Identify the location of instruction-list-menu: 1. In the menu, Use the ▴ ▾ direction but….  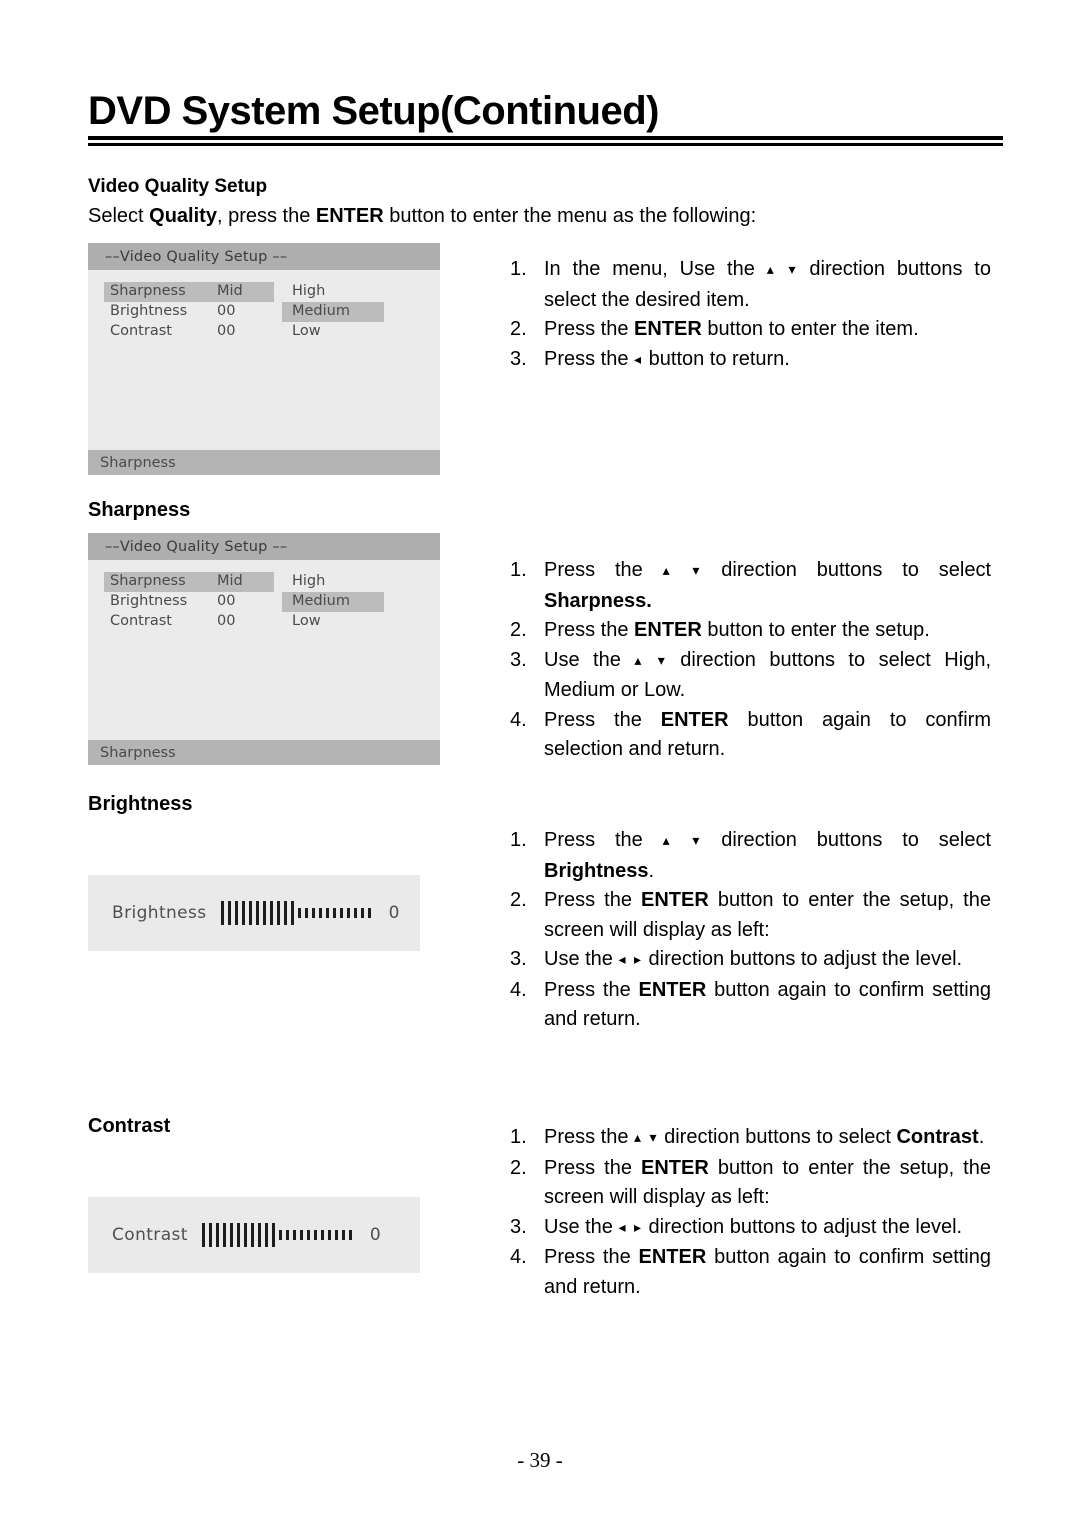
(750, 315).